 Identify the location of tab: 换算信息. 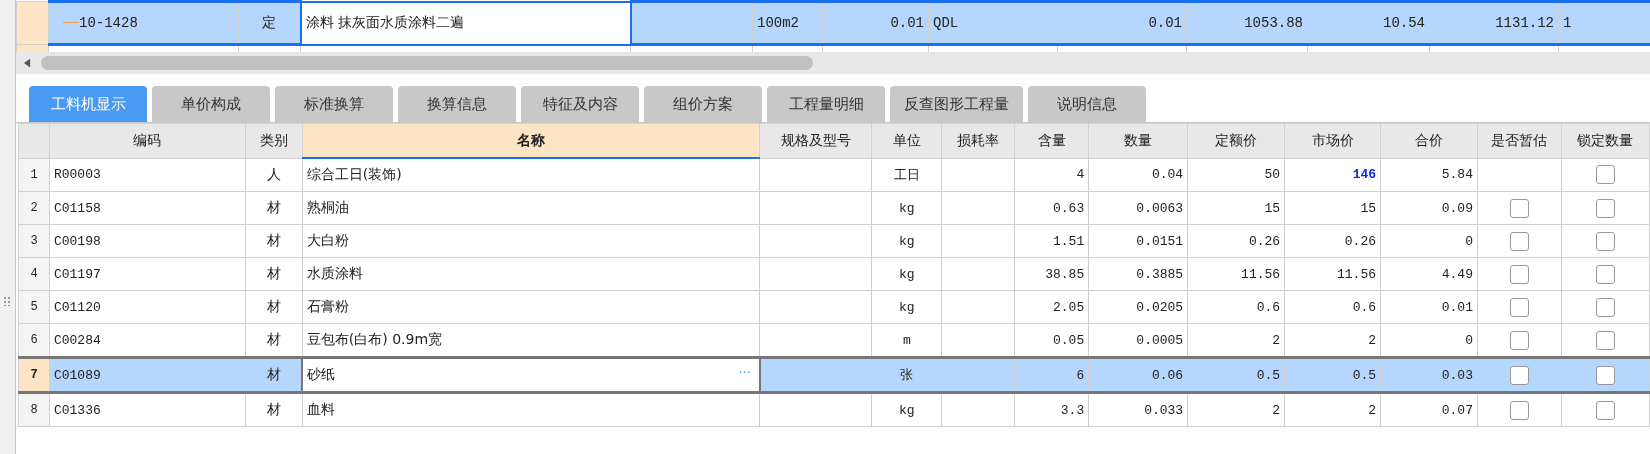
(457, 104).